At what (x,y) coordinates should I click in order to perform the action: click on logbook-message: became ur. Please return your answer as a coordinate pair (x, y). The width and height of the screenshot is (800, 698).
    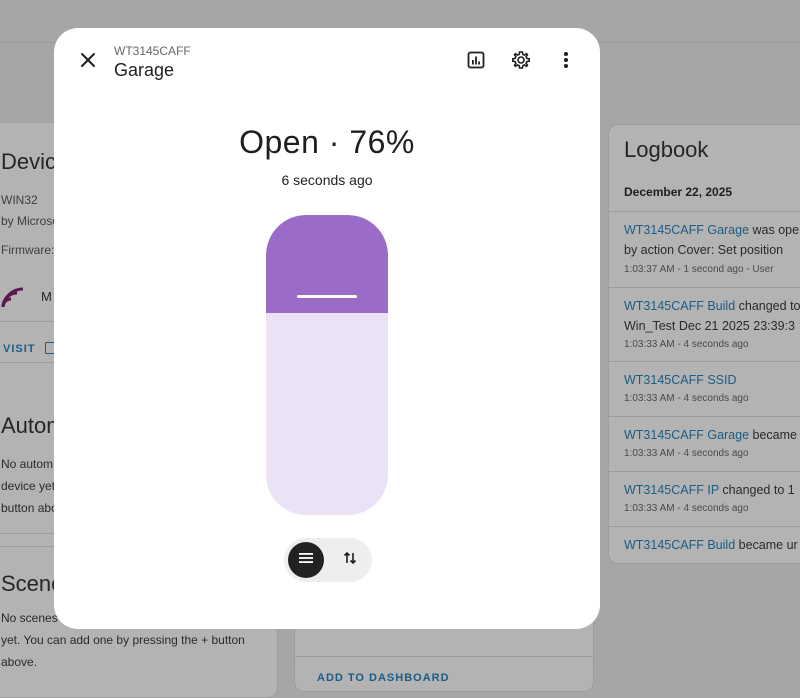
    Looking at the image, I should click on (766, 545).